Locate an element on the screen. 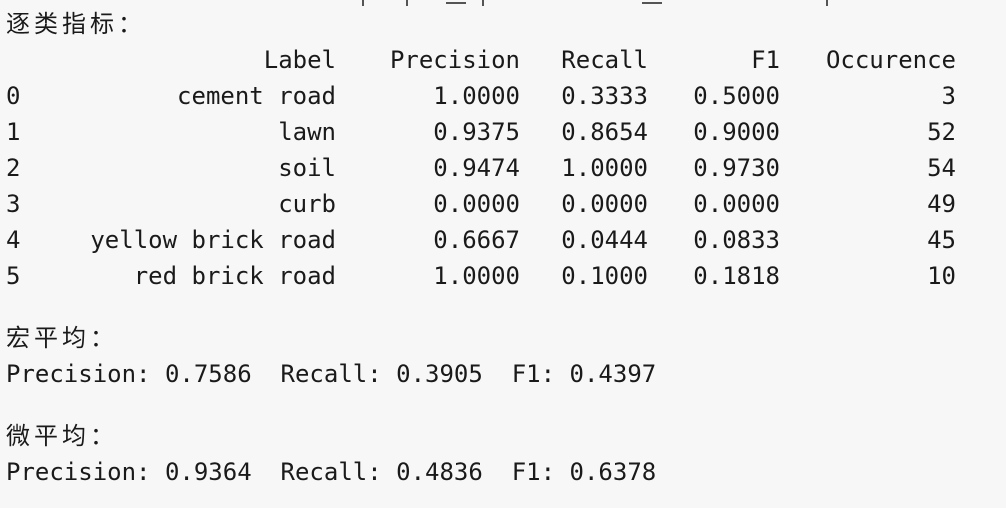 Image resolution: width=1006 pixels, height=508 pixels. table-row: 2 soil 0.9474 1.0000 0.9730 54 is located at coordinates (481, 168).